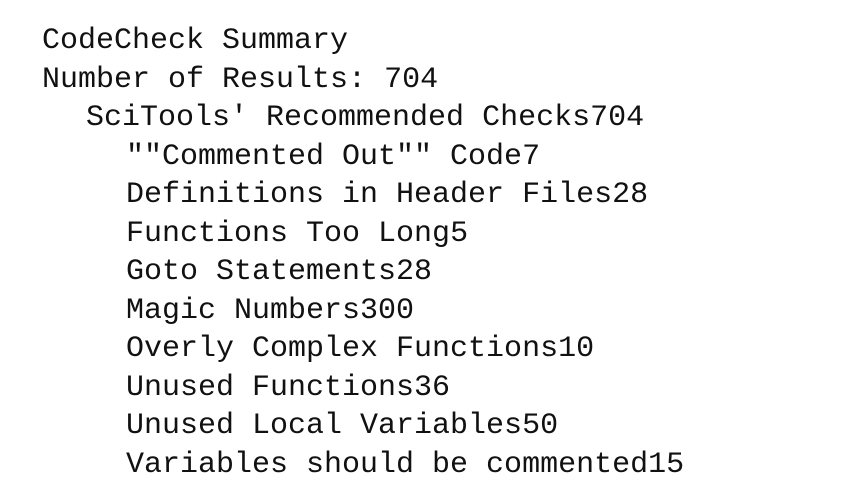 This screenshot has height=498, width=856. Describe the element at coordinates (324, 156) in the screenshot. I see `check-name: ""Commented Out"" Code` at that location.